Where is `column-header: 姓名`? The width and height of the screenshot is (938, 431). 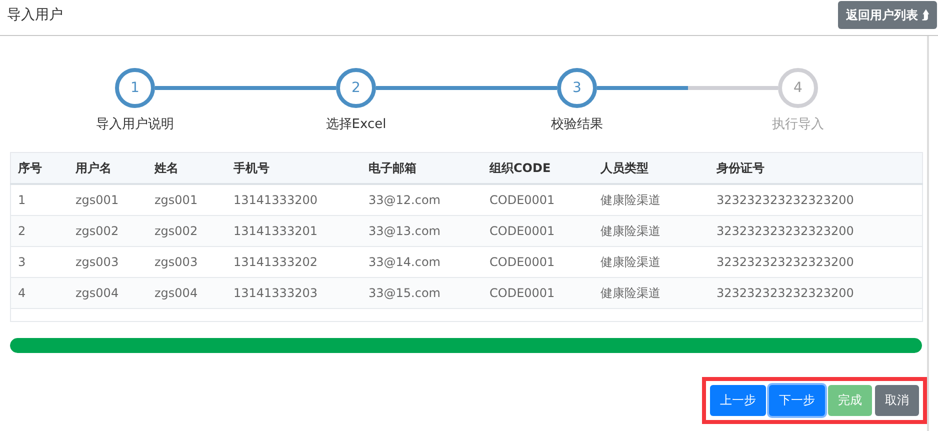 column-header: 姓名 is located at coordinates (187, 168).